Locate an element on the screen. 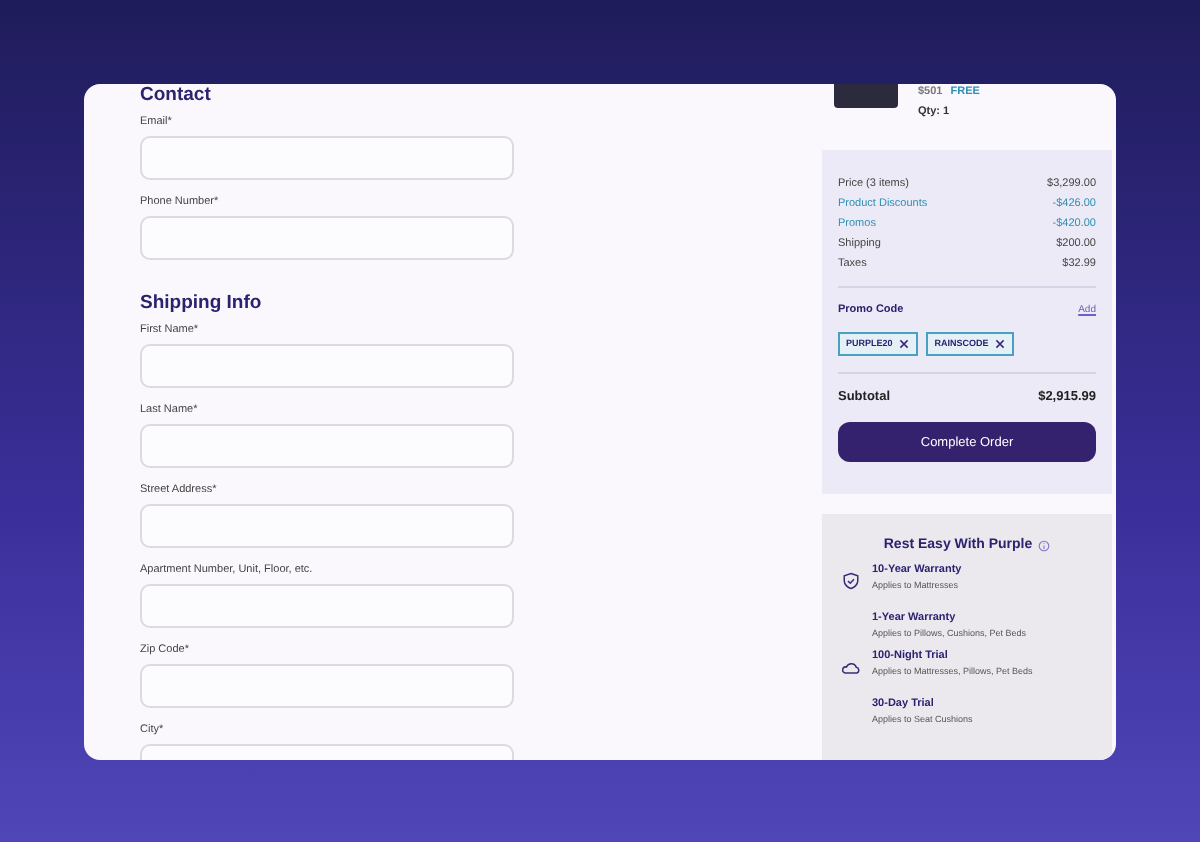 The height and width of the screenshot is (842, 1200). section-heading: Shipping Info is located at coordinates (202, 303).